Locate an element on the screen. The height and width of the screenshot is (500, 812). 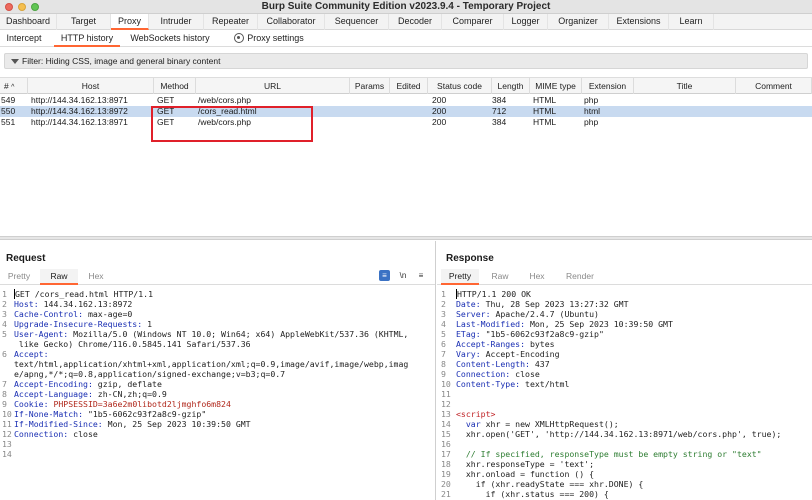
proxy-settings-button: Proxy settings is located at coordinates (269, 38).